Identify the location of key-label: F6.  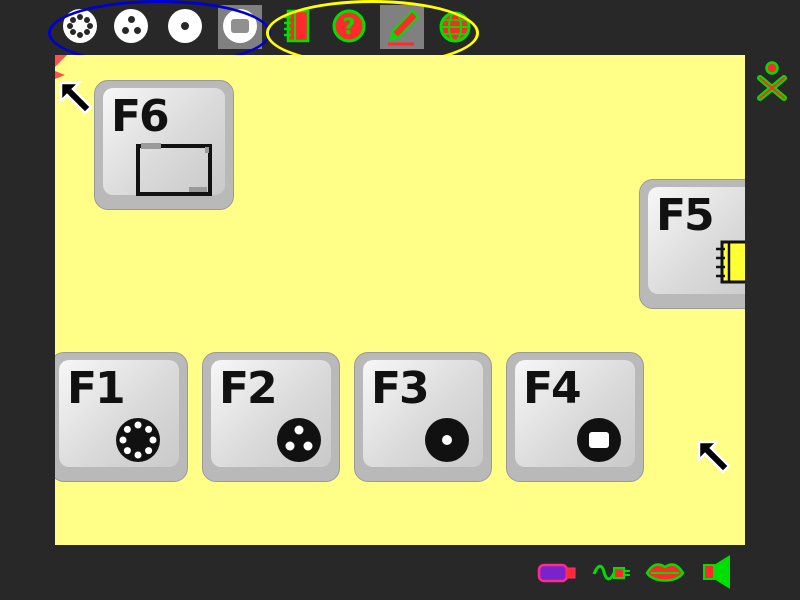
(140, 116).